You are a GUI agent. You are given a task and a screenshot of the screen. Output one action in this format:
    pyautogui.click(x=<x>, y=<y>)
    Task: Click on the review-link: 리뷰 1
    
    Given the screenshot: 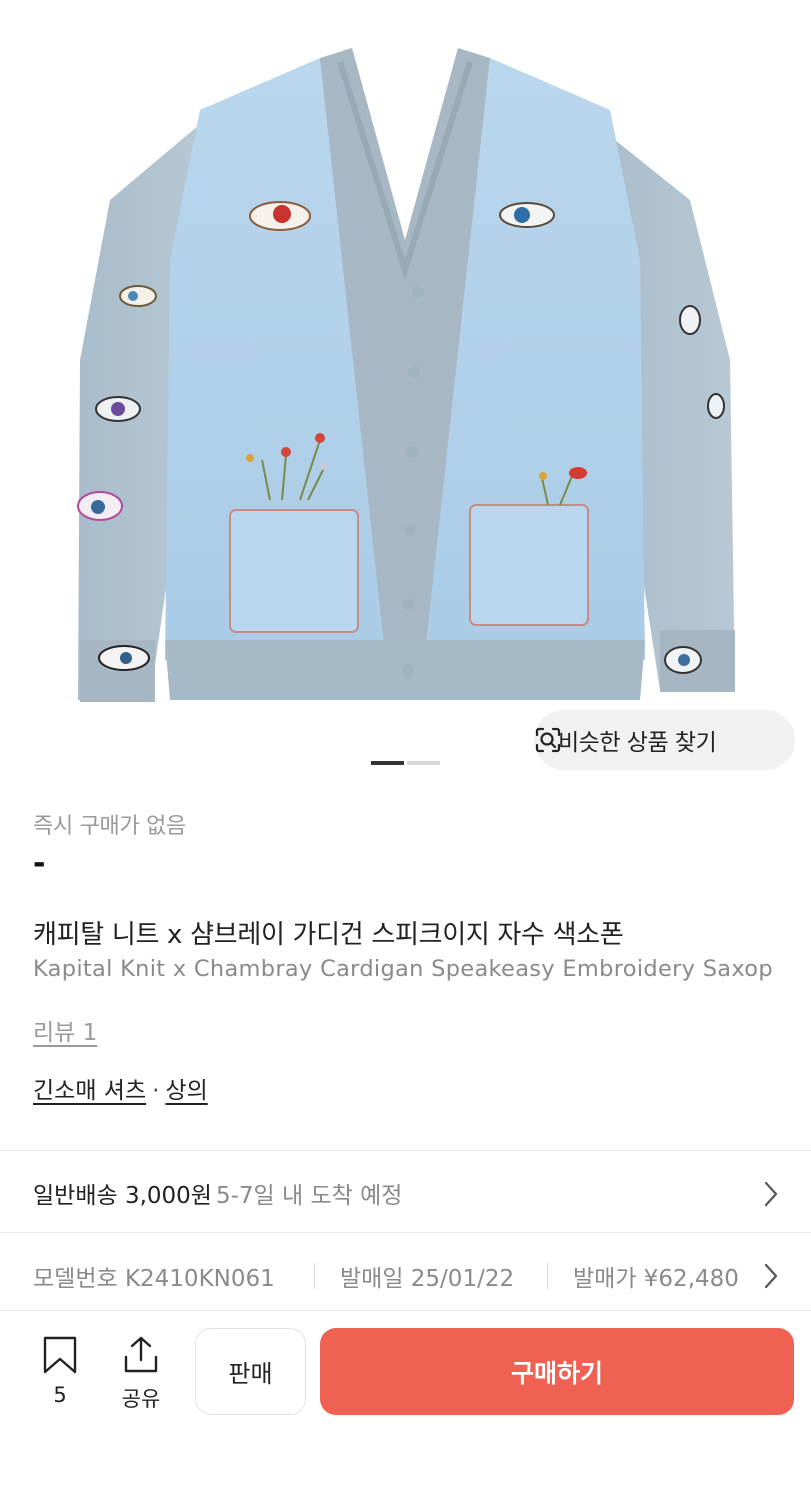 What is the action you would take?
    pyautogui.click(x=65, y=1030)
    